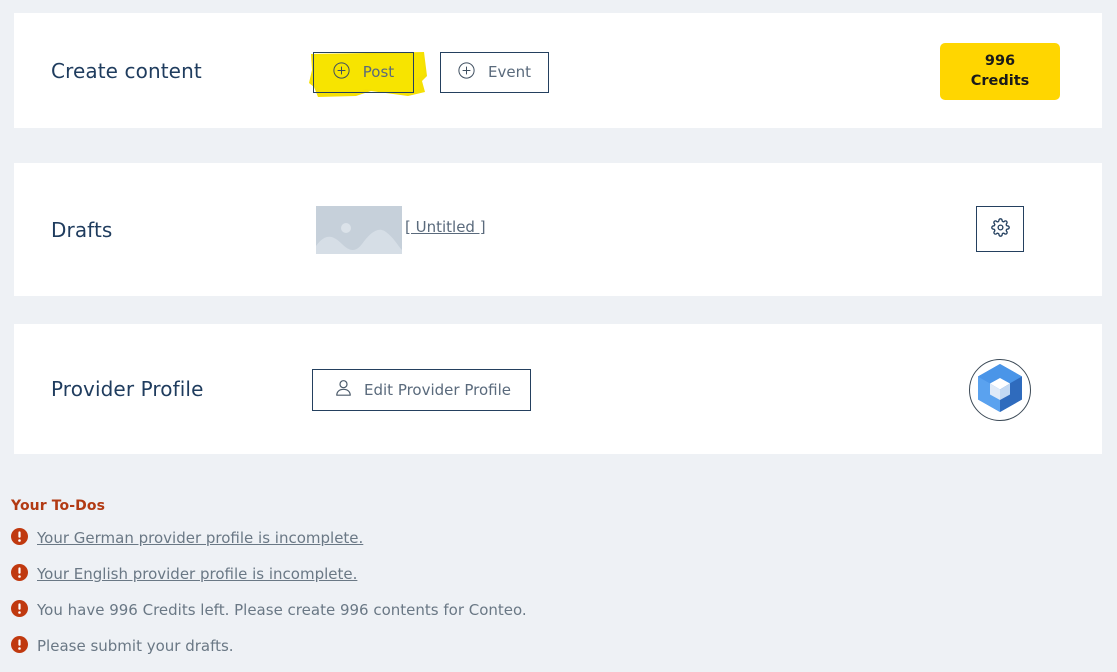 The image size is (1117, 672). What do you see at coordinates (126, 70) in the screenshot?
I see `create-content-title: Create content` at bounding box center [126, 70].